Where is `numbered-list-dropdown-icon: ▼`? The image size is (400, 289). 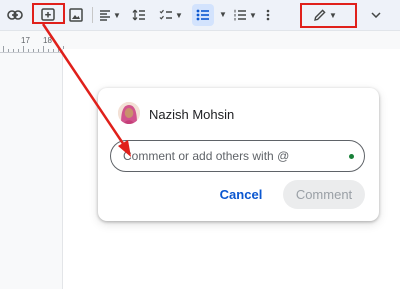
numbered-list-dropdown-icon: ▼ is located at coordinates (253, 15).